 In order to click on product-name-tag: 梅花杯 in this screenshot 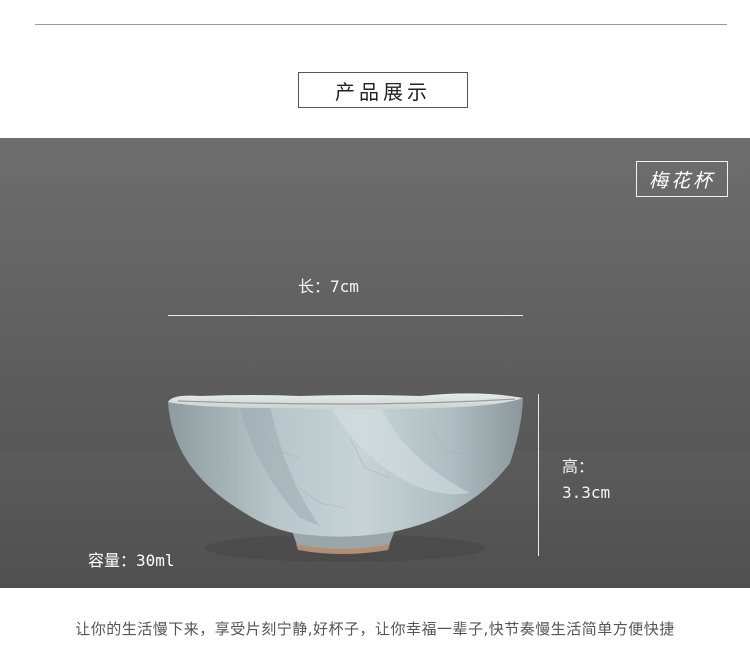, I will do `click(682, 179)`.